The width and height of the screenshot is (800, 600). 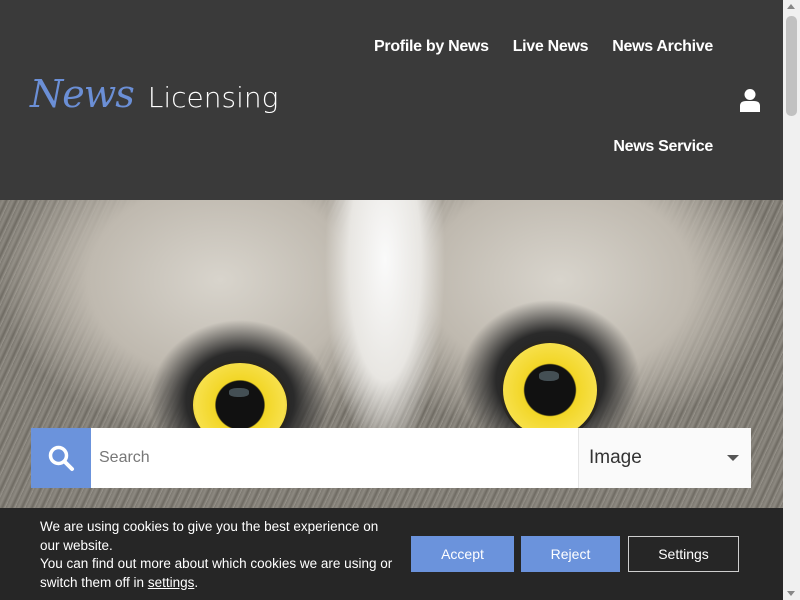 I want to click on search-bar: Image, so click(x=391, y=458).